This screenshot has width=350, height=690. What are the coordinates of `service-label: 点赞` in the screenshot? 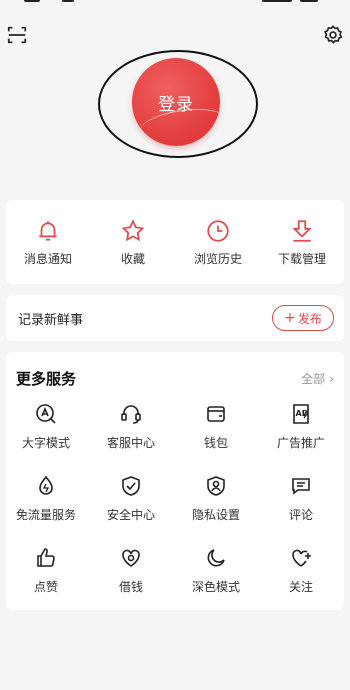 It's located at (45, 587).